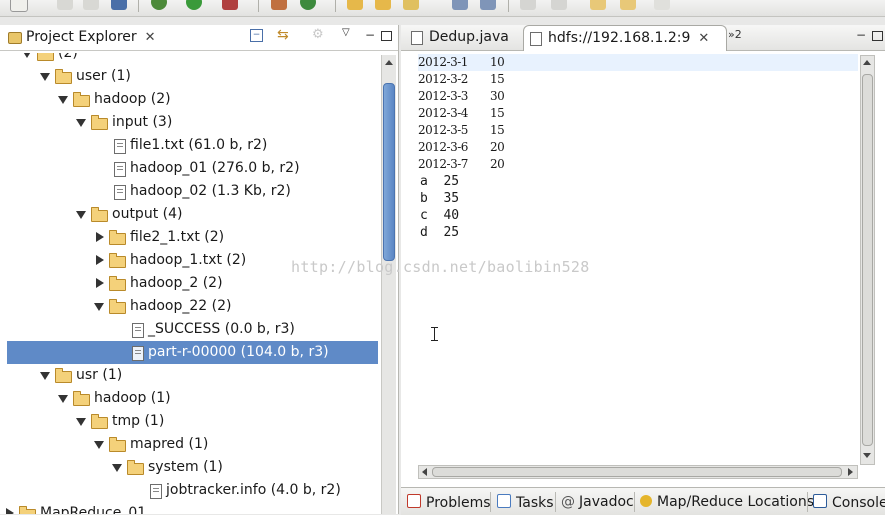  What do you see at coordinates (119, 5) in the screenshot?
I see `print-icon` at bounding box center [119, 5].